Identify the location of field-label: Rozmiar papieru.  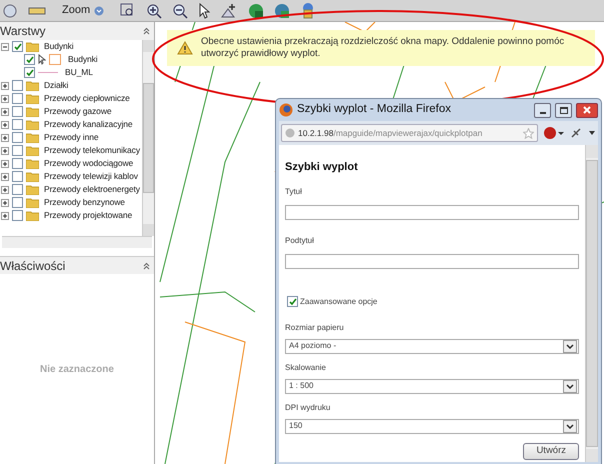
(315, 328).